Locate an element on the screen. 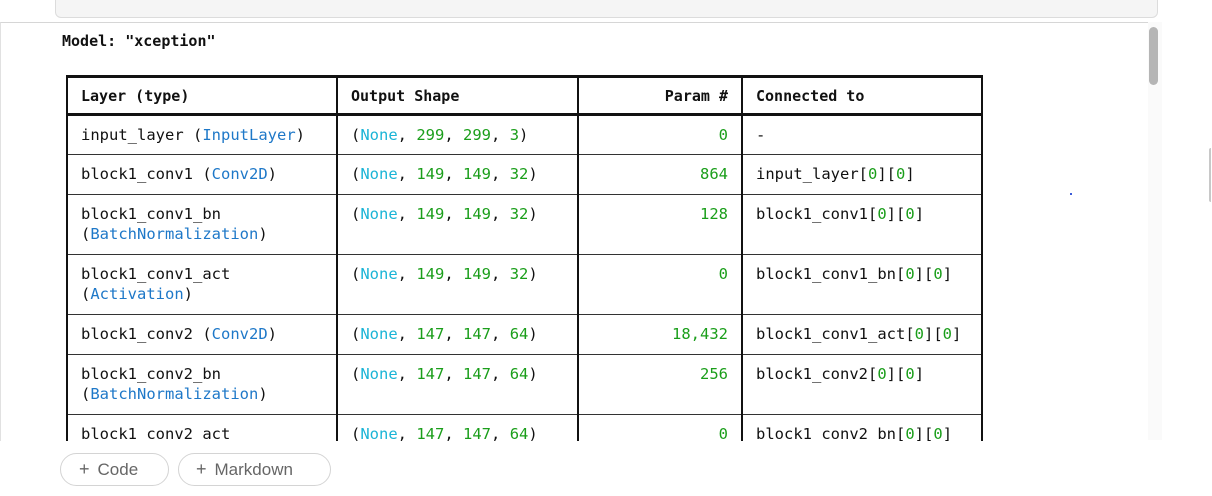 The height and width of the screenshot is (496, 1212). header-layer: Layer (type) is located at coordinates (202, 95).